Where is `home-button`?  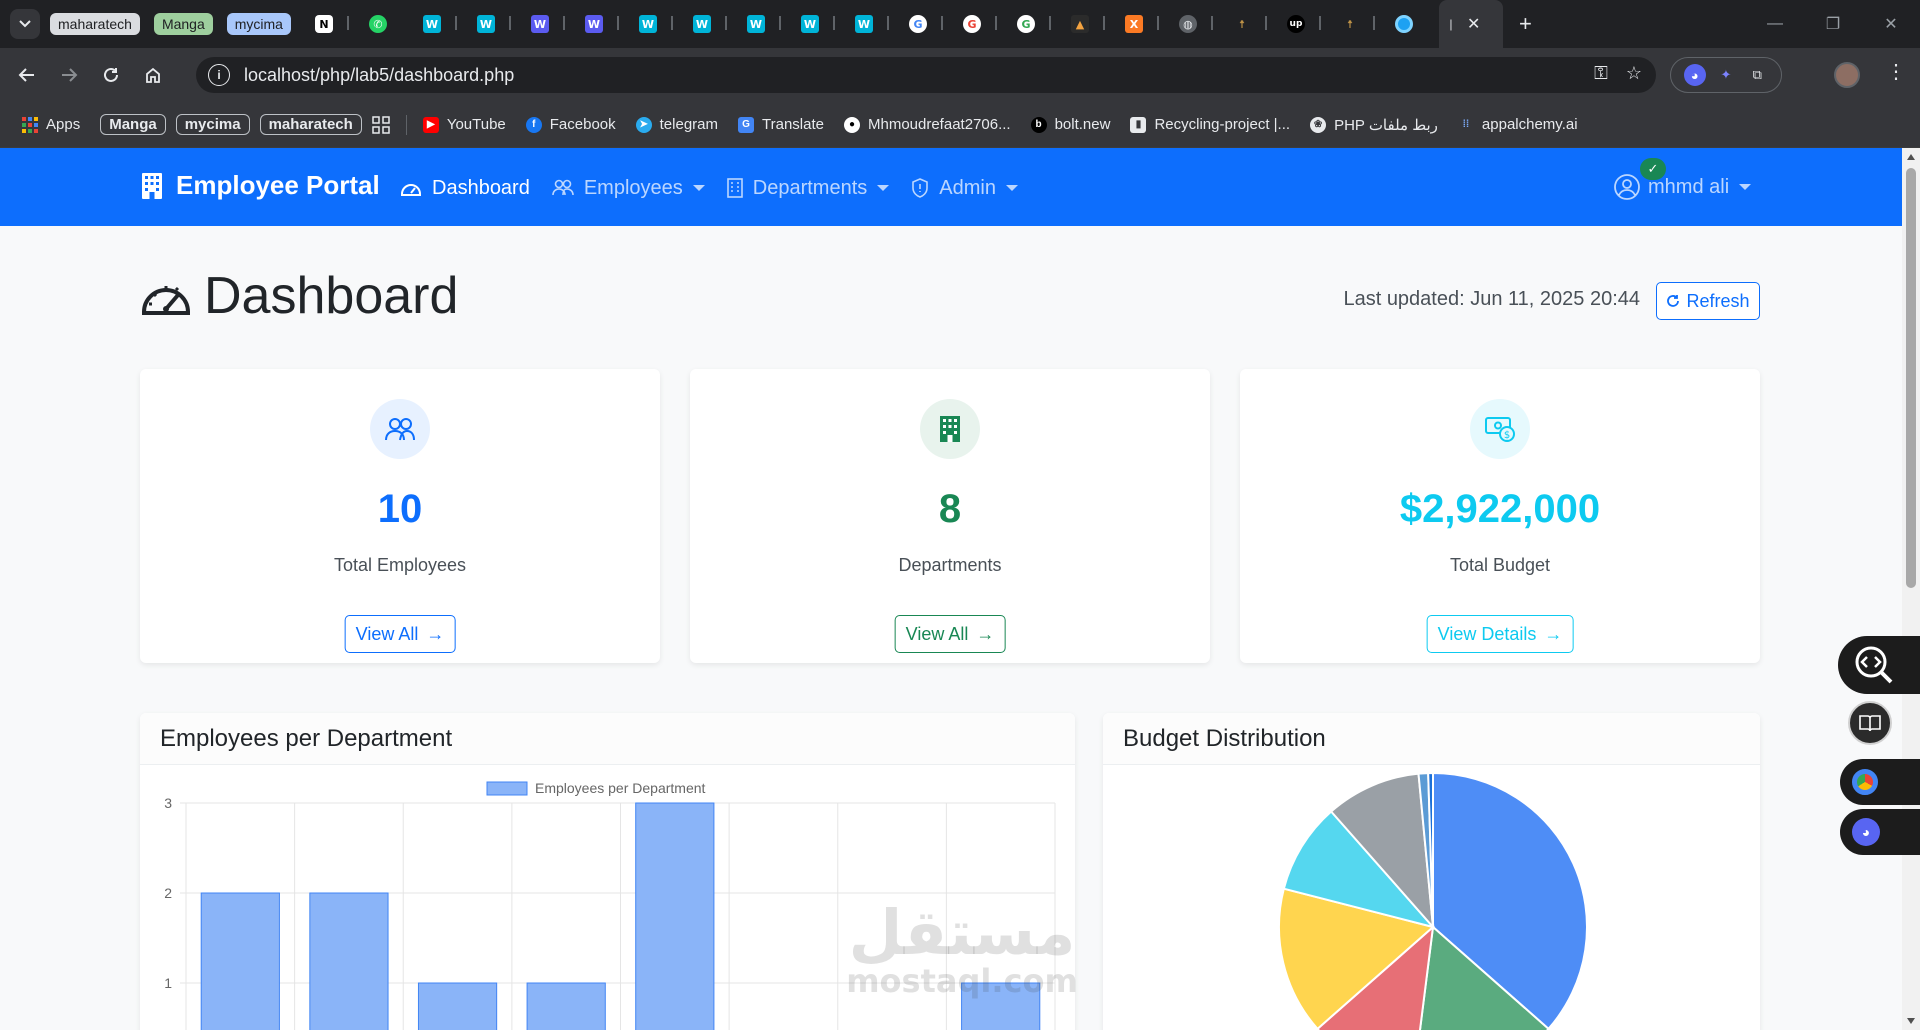 home-button is located at coordinates (153, 75).